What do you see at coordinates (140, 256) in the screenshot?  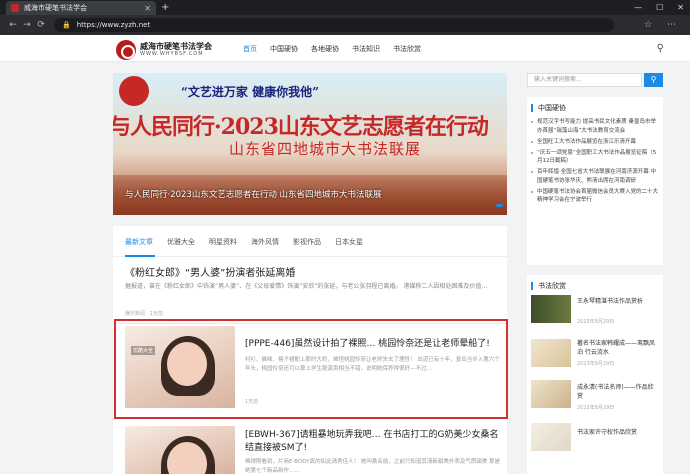 I see `active-tab-underline` at bounding box center [140, 256].